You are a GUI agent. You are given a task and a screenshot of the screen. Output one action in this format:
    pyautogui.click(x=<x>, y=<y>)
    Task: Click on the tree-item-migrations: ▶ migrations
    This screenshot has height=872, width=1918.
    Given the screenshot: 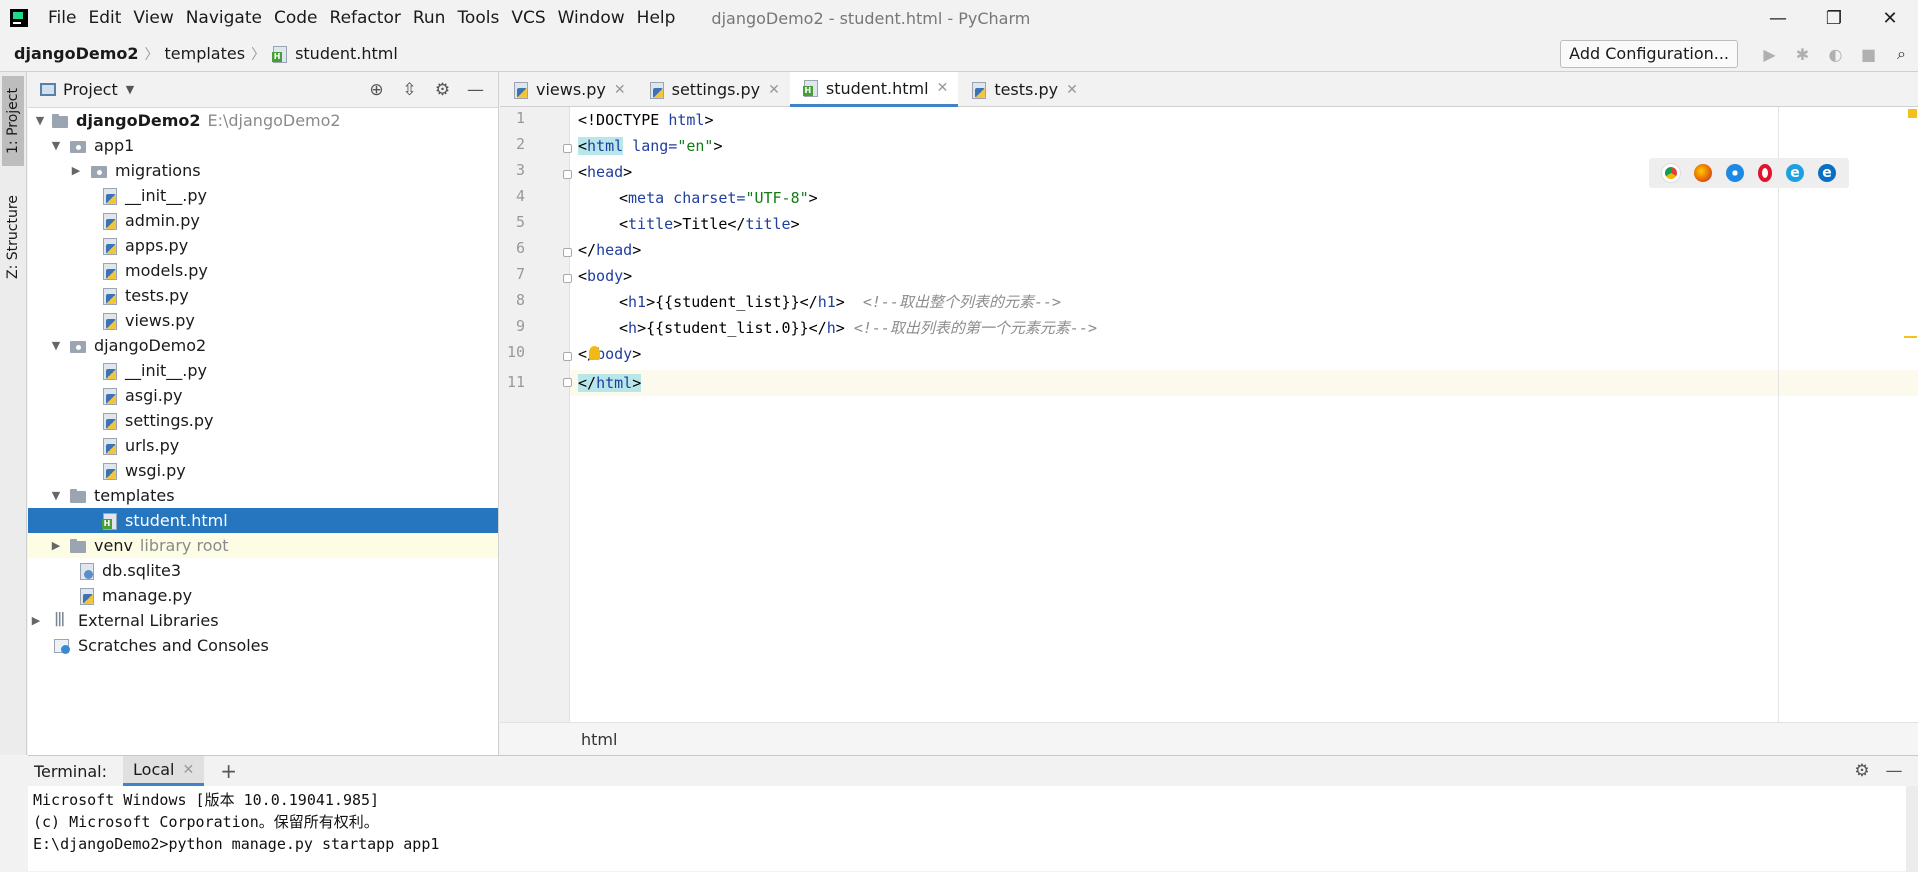 What is the action you would take?
    pyautogui.click(x=263, y=170)
    